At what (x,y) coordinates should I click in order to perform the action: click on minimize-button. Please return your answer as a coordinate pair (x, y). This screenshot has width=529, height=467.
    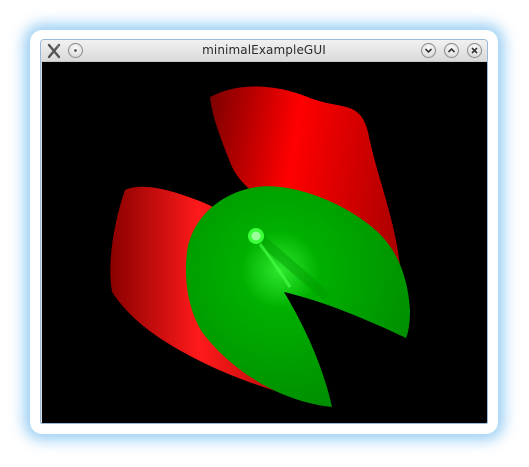
    Looking at the image, I should click on (428, 50).